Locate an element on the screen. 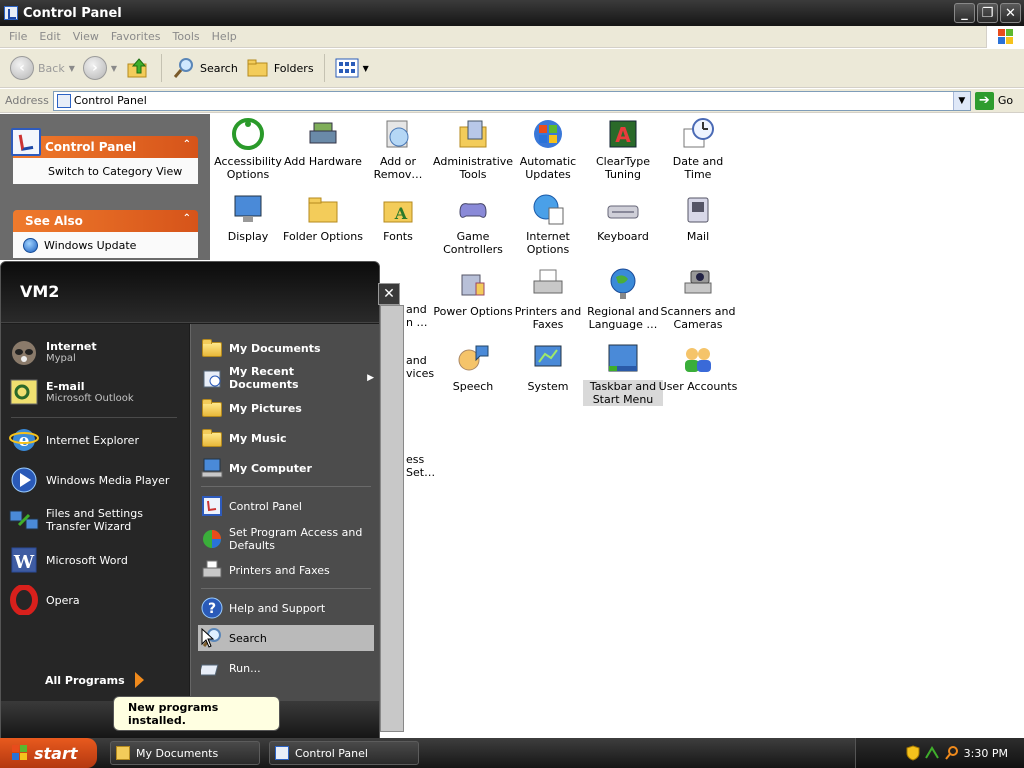 The image size is (1024, 768). network-icon is located at coordinates (932, 753).